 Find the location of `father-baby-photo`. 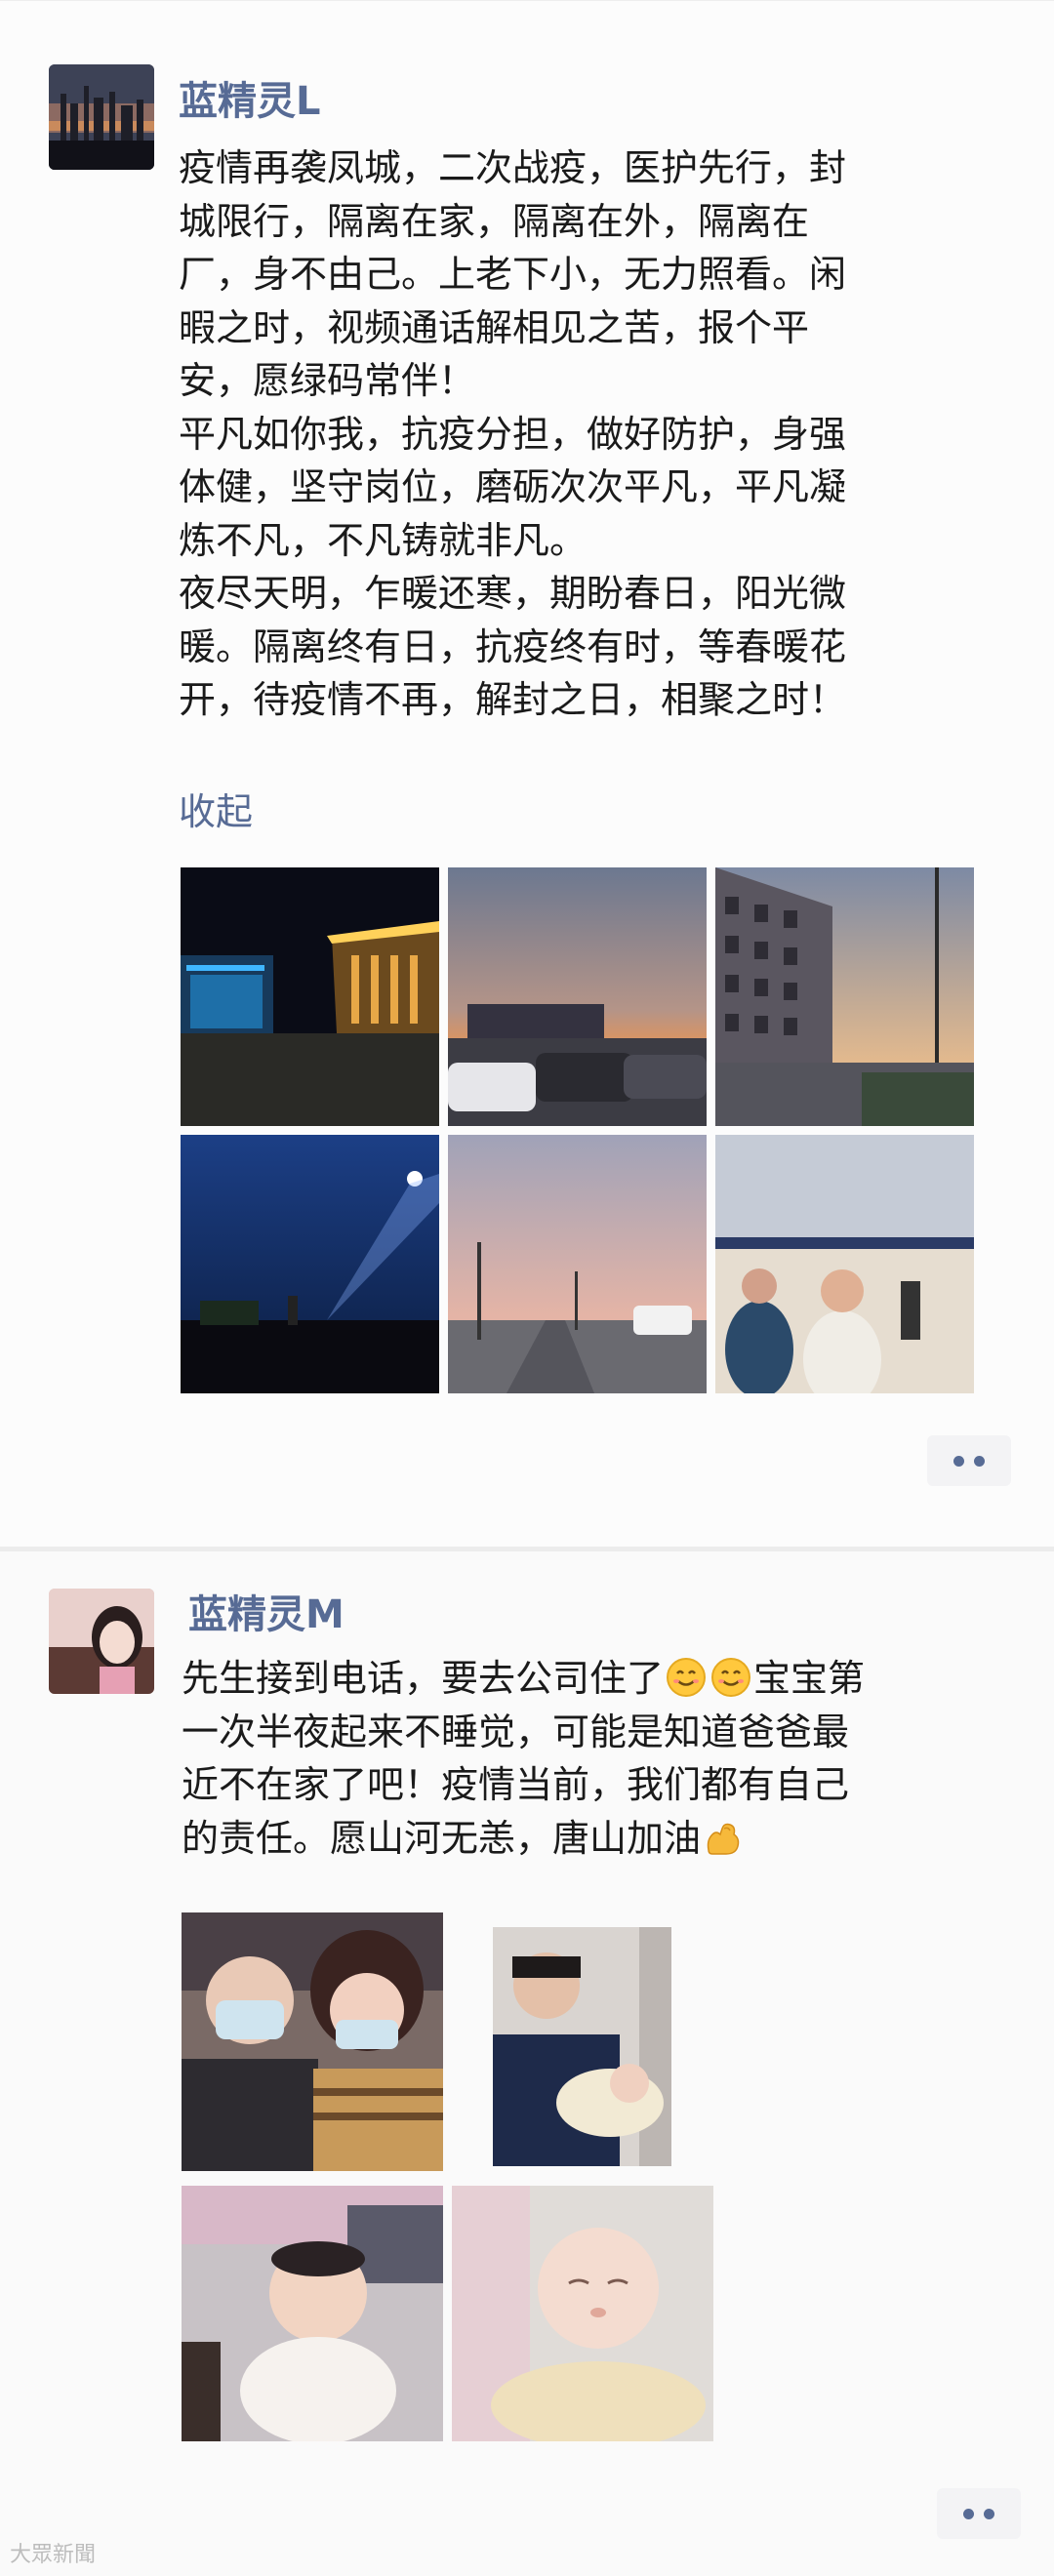

father-baby-photo is located at coordinates (582, 2046).